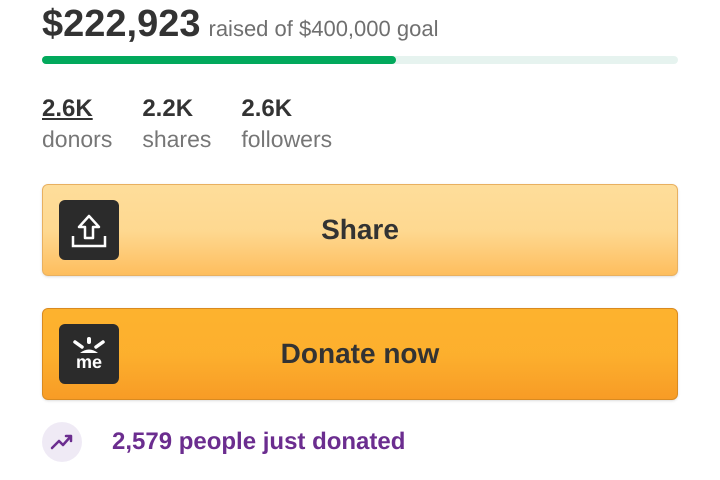  What do you see at coordinates (168, 109) in the screenshot?
I see `stat-value: 2.2K` at bounding box center [168, 109].